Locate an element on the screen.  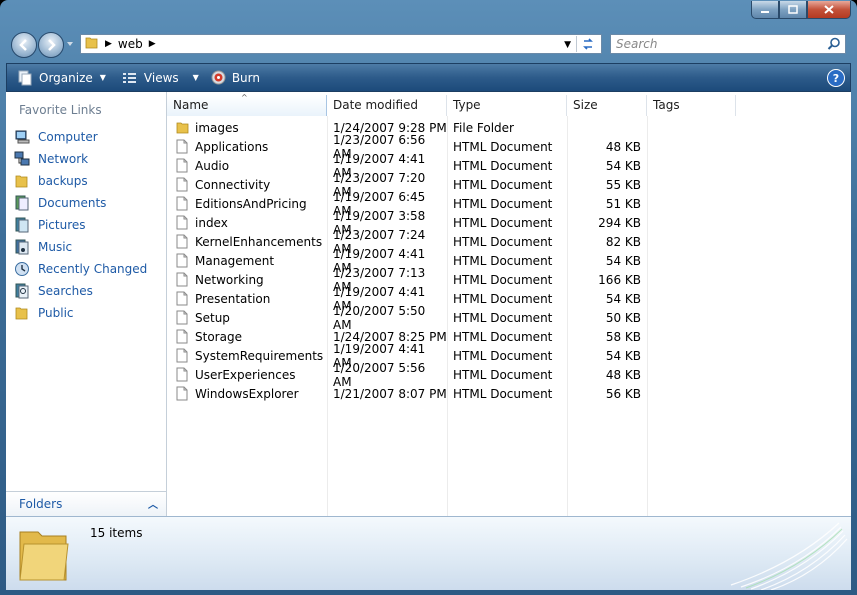
file-row: Audio 1/19/2007 4:41 AM HTML Document 54 KB is located at coordinates (451, 166).